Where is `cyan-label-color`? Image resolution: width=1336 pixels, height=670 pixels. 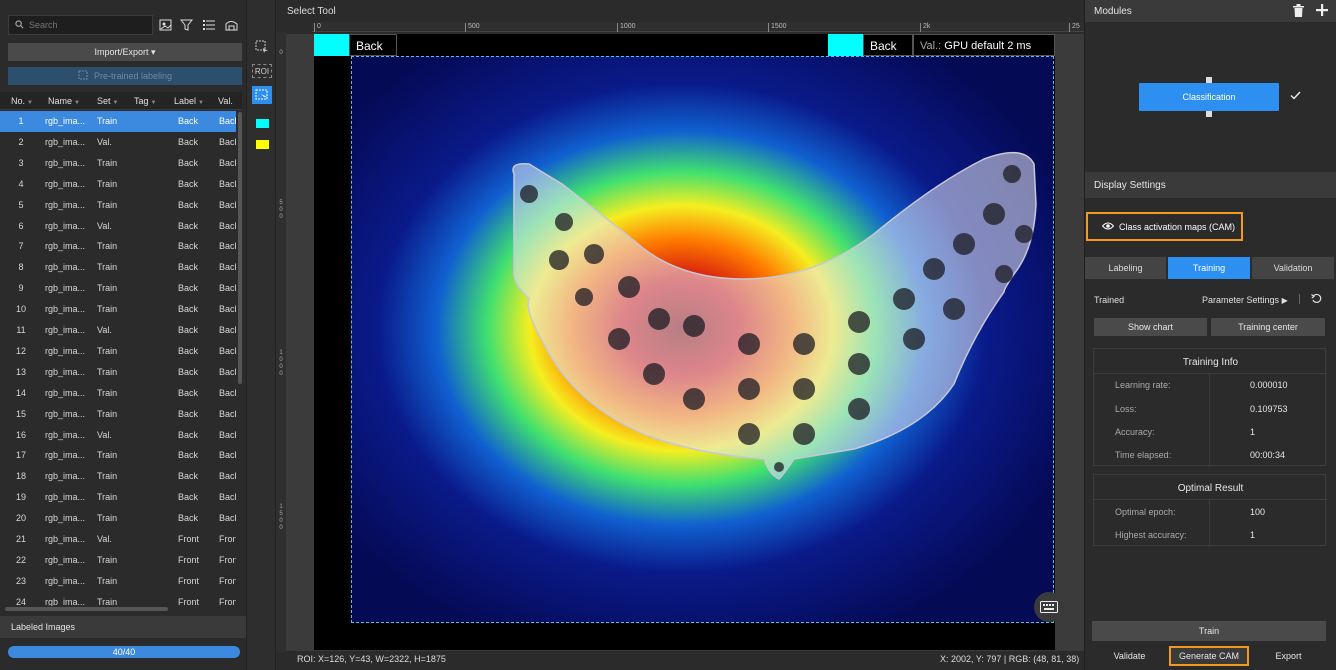 cyan-label-color is located at coordinates (262, 123).